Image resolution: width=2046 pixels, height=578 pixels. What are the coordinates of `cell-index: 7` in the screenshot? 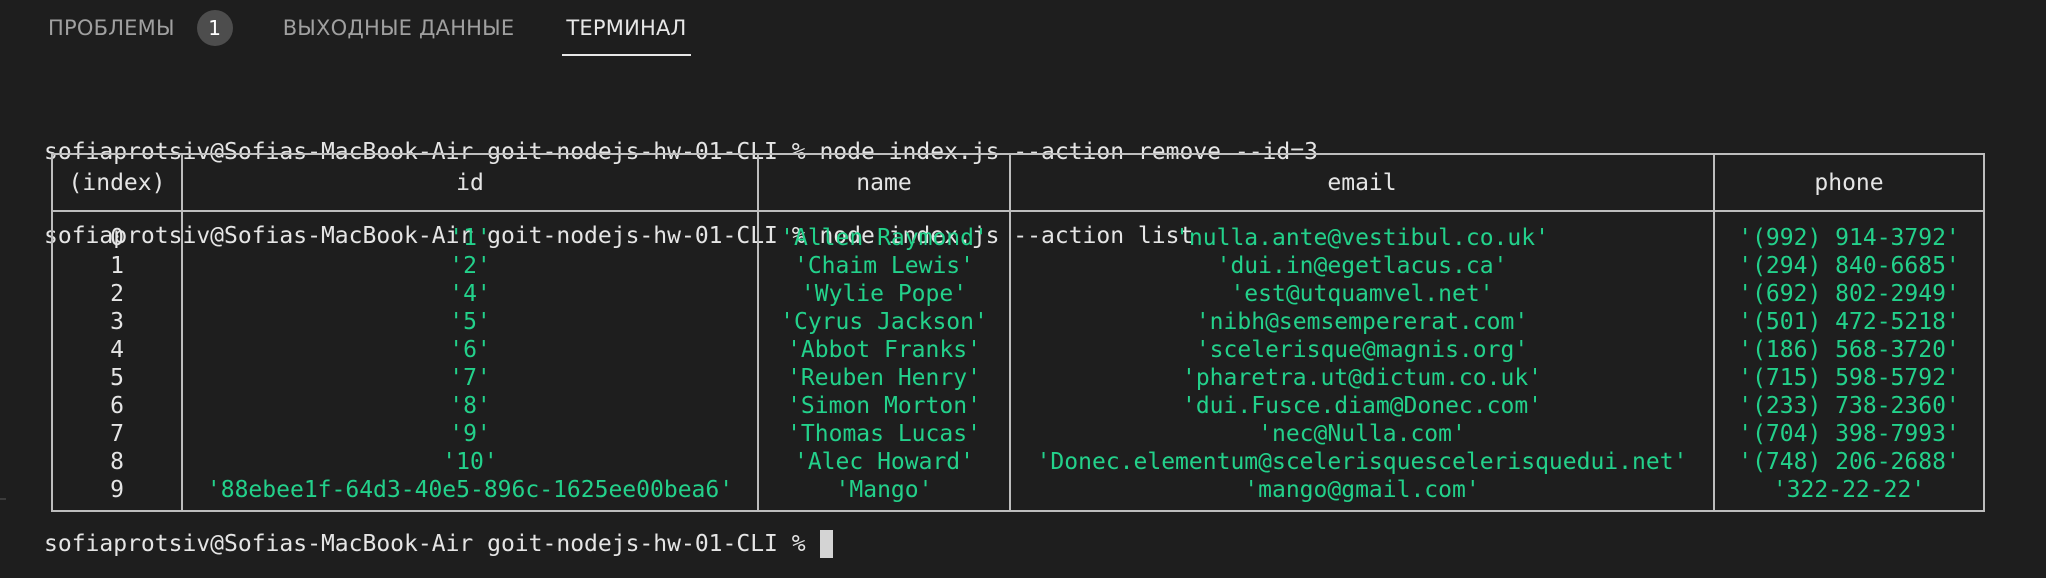 It's located at (117, 434).